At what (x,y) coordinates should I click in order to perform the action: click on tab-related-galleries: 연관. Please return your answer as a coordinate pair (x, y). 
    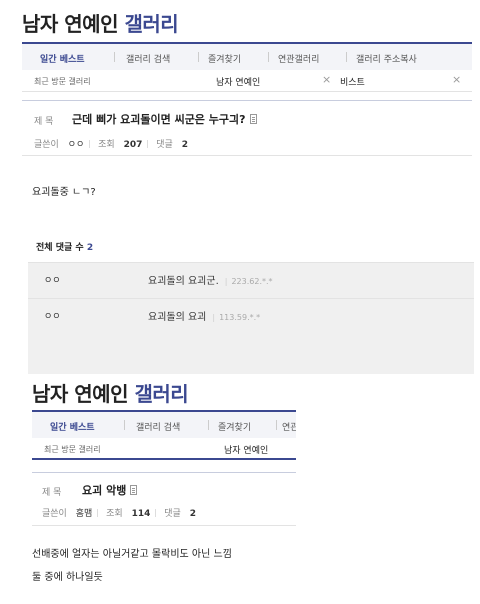
    Looking at the image, I should click on (289, 426).